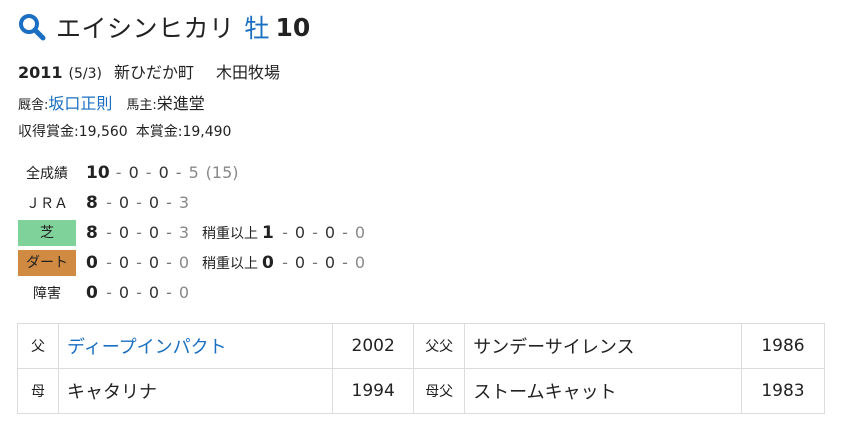 The image size is (845, 430). I want to click on record-values: 8-0-0-3, so click(221, 203).